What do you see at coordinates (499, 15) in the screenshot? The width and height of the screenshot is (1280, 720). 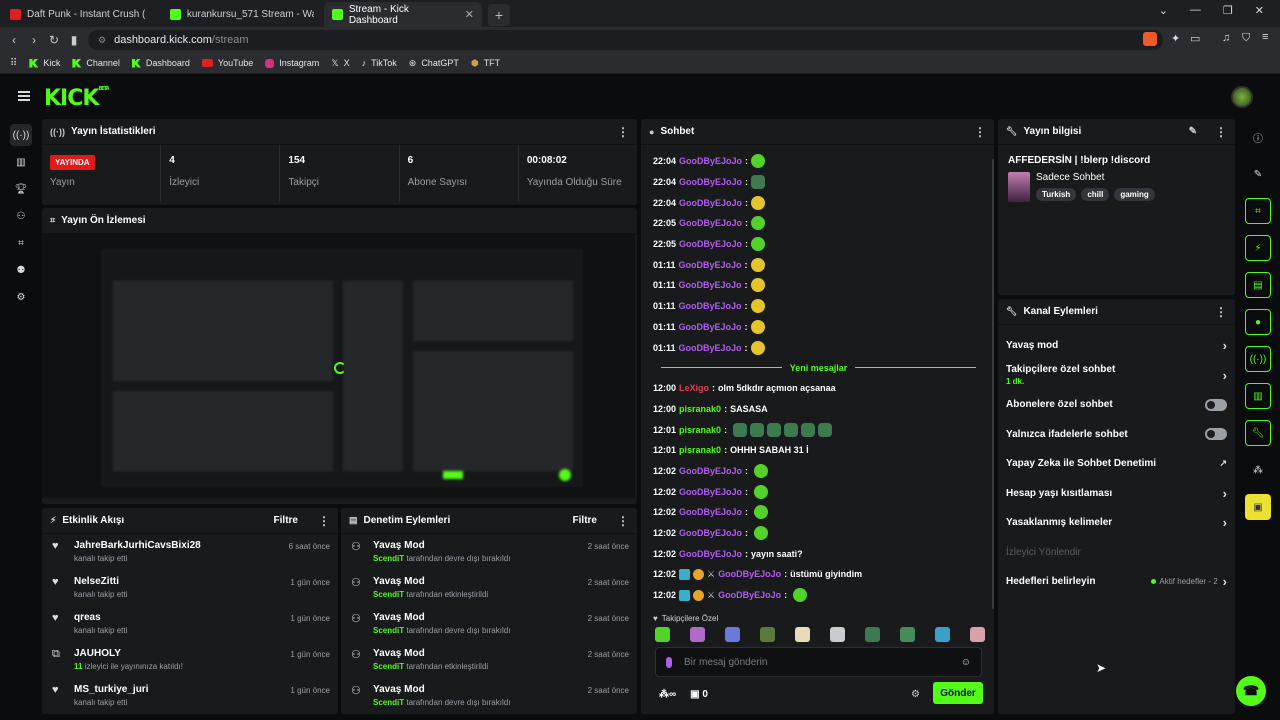 I see `new-tab-button: +` at bounding box center [499, 15].